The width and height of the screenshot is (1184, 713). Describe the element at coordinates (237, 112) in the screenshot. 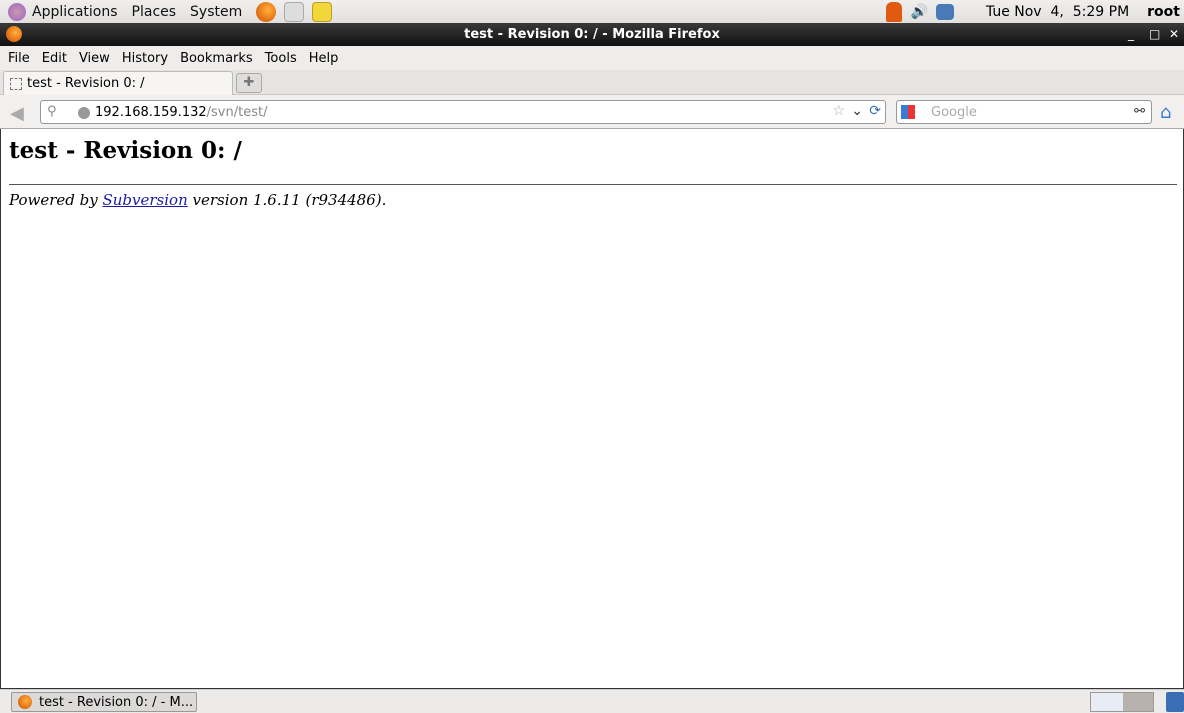

I see `url-path: /svn/test/` at that location.